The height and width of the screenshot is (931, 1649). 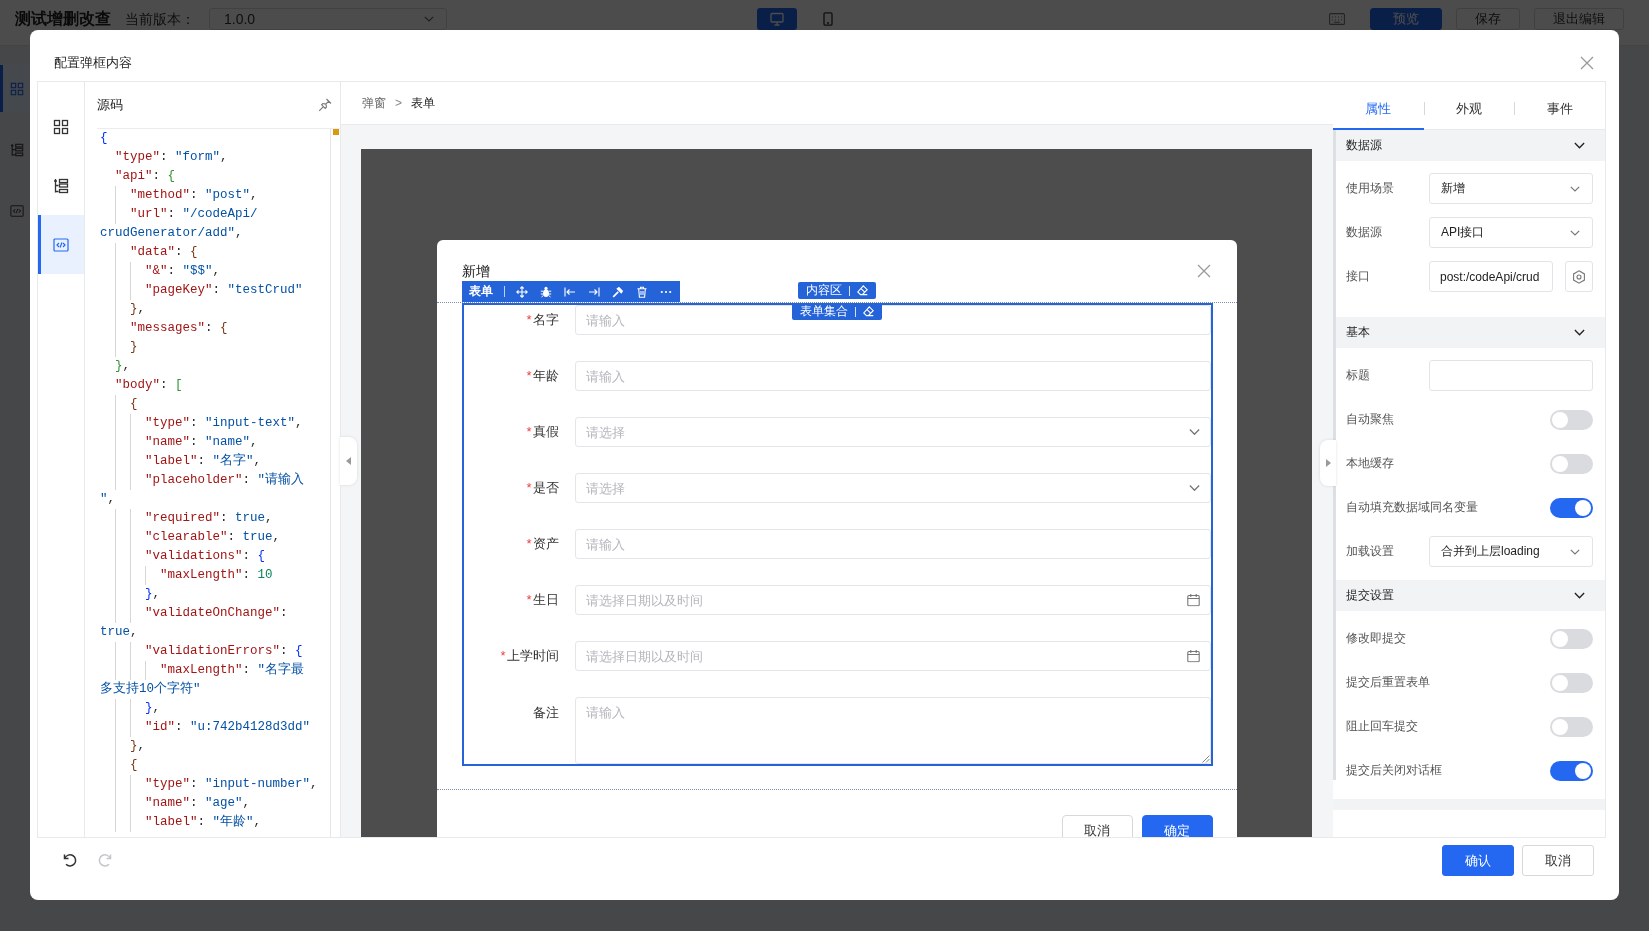 I want to click on breadcrumb-link: 弹窗, so click(x=374, y=103).